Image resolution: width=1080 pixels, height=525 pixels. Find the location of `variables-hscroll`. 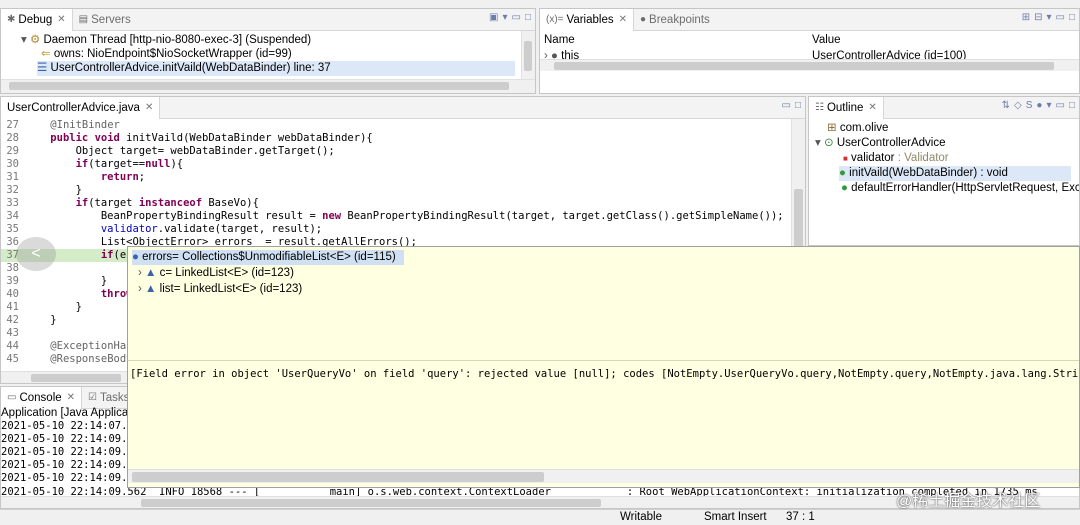

variables-hscroll is located at coordinates (809, 65).